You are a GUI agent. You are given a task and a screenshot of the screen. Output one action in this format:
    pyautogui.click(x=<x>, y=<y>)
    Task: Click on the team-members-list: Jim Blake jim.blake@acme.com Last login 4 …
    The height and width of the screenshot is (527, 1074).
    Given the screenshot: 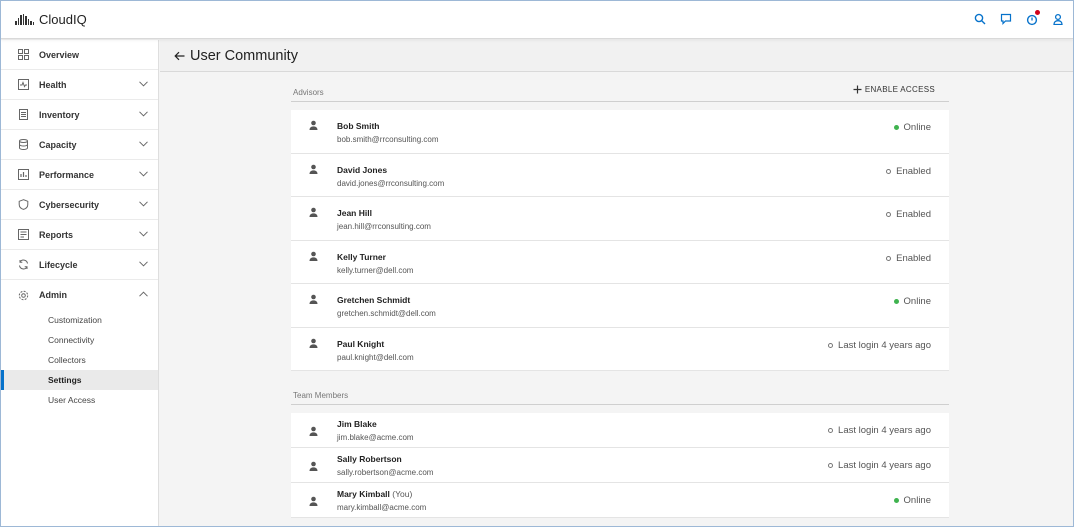 What is the action you would take?
    pyautogui.click(x=620, y=465)
    